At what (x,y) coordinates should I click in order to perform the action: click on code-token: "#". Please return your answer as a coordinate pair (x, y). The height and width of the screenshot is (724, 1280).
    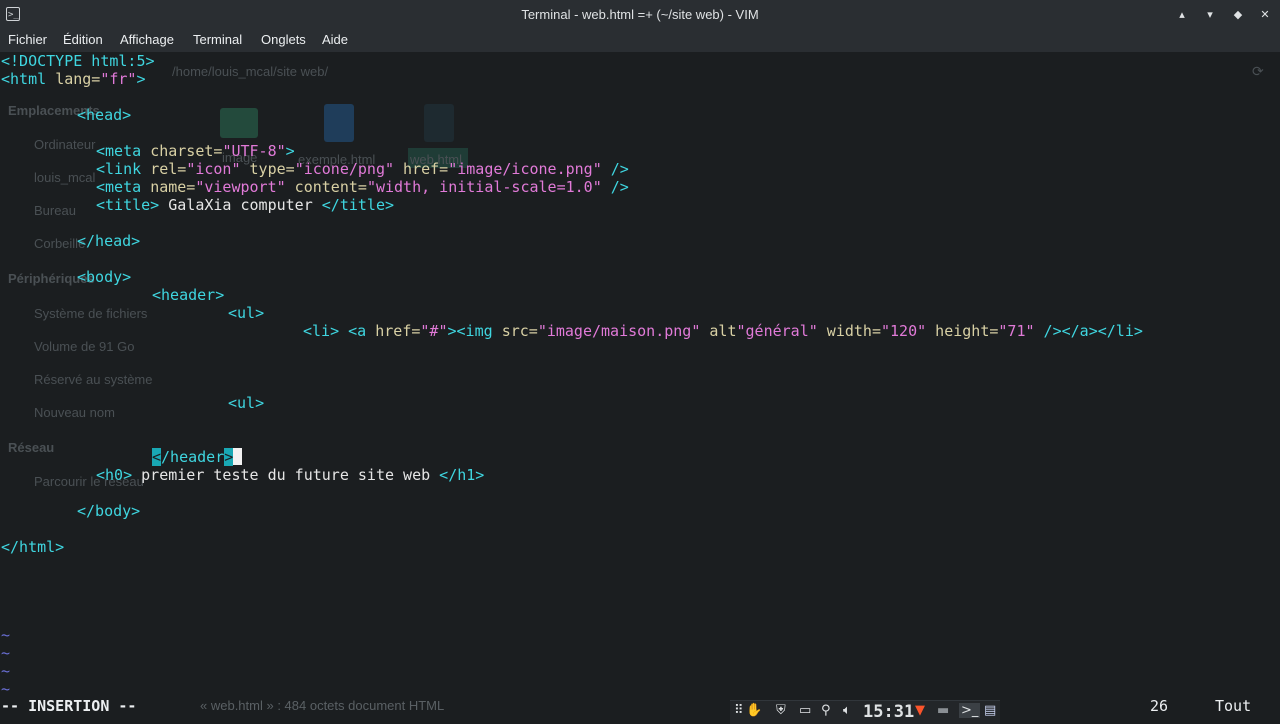
    Looking at the image, I should click on (434, 331).